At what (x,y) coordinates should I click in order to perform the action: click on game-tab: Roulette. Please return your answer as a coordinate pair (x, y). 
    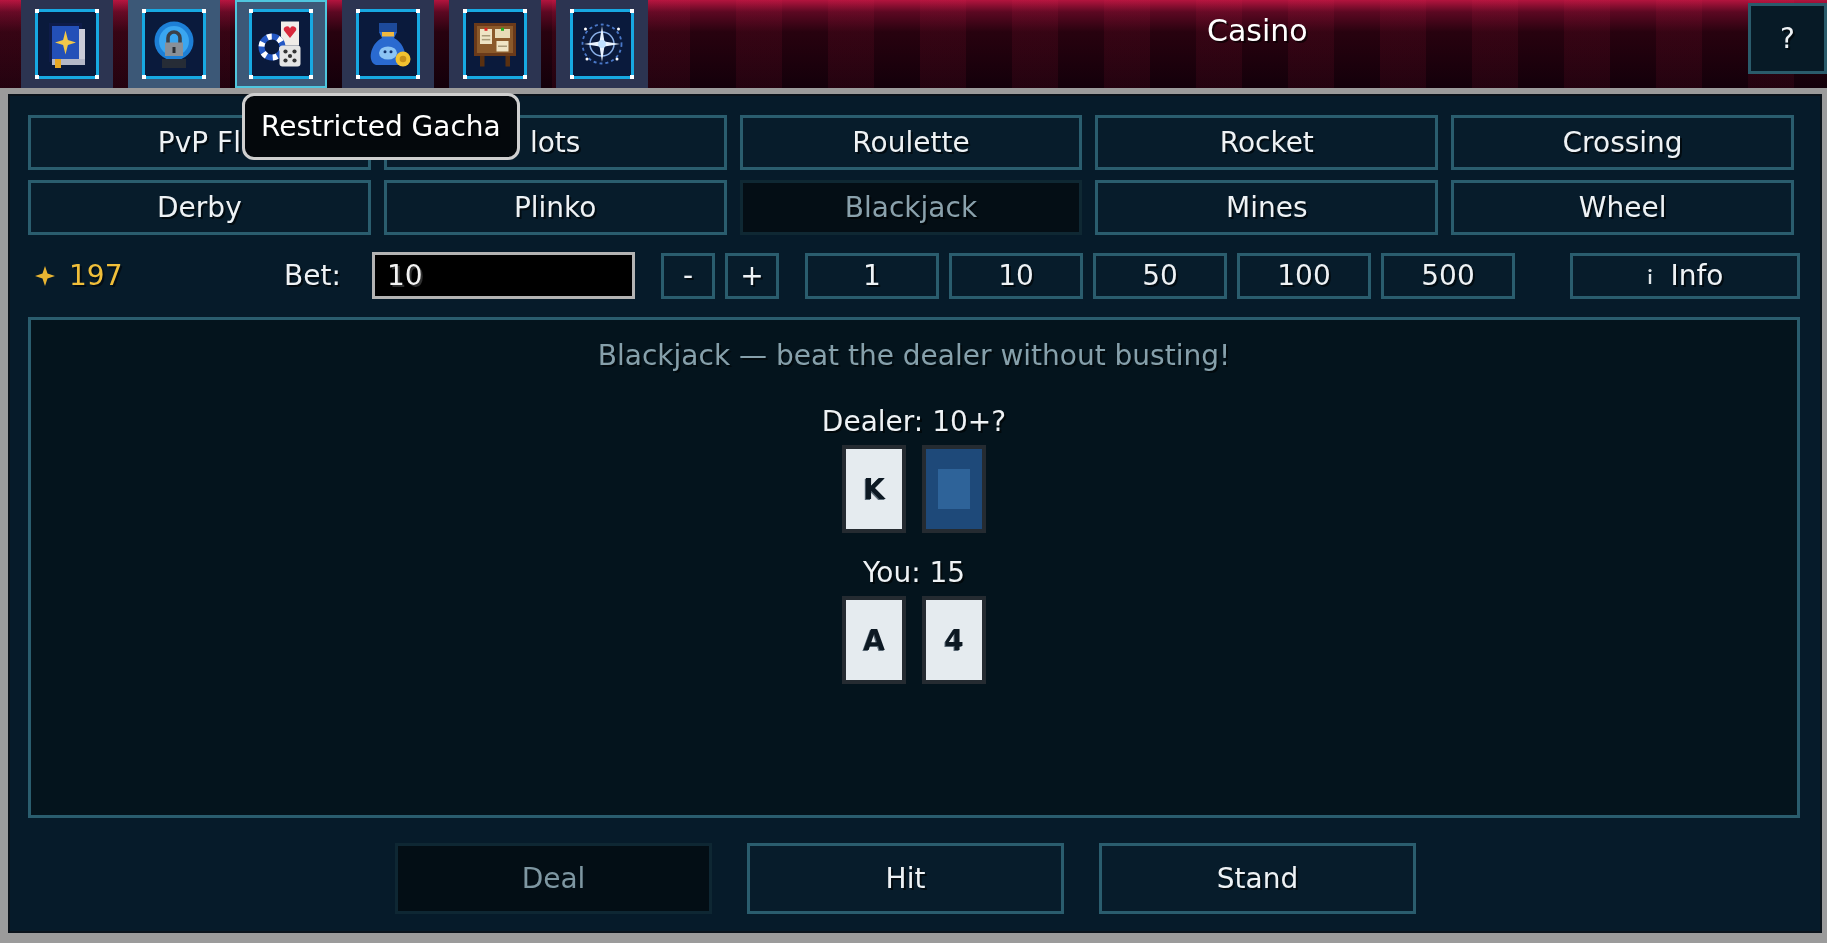
    Looking at the image, I should click on (911, 142).